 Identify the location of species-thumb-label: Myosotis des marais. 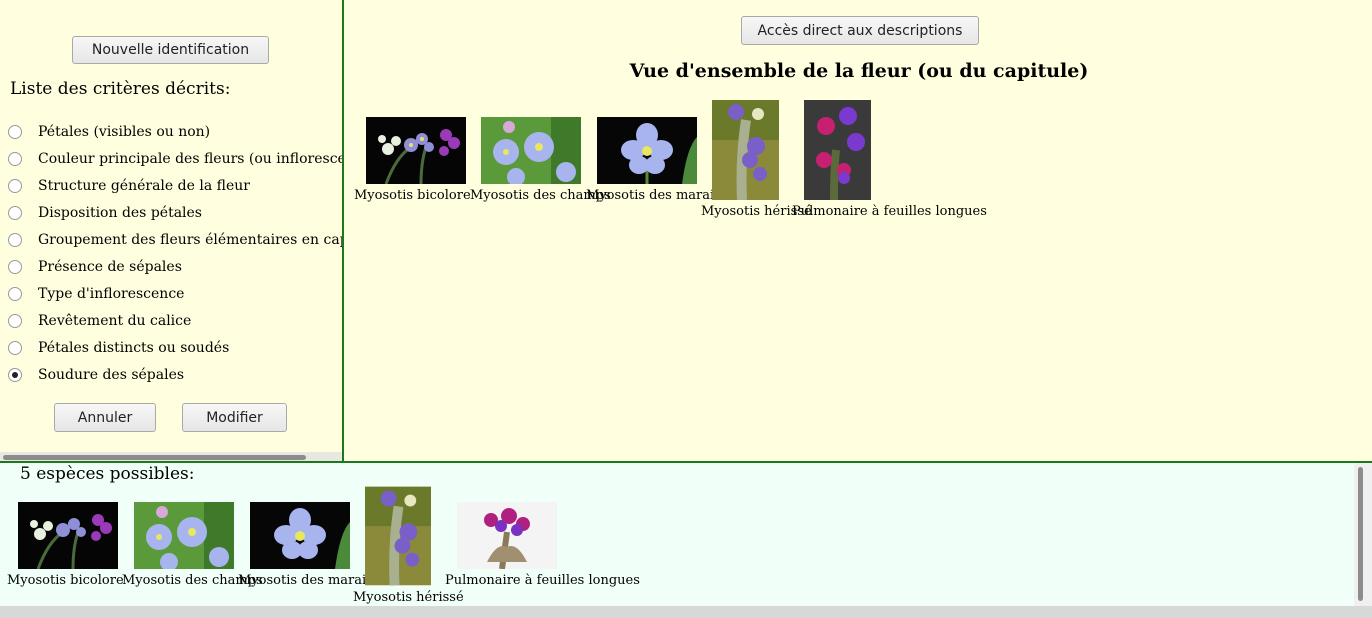
(305, 580).